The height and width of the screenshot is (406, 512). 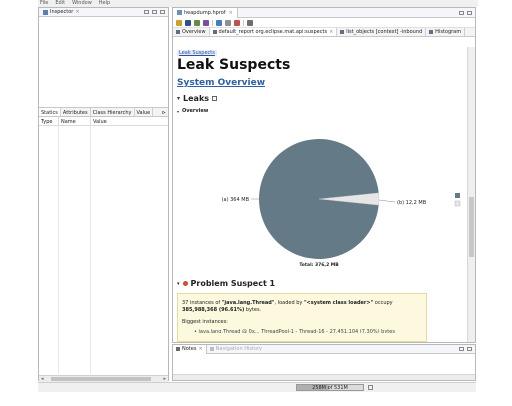 I want to click on query-browser-icon, so click(x=219, y=22).